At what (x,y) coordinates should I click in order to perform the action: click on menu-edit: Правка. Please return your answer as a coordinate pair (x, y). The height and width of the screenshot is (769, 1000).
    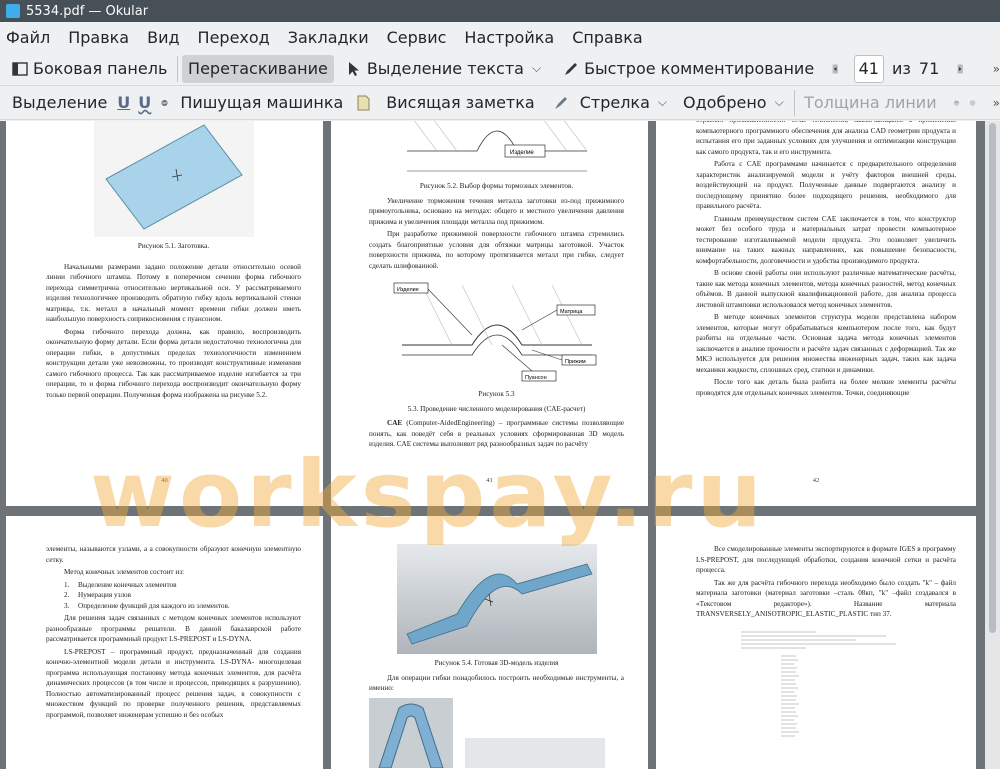
    Looking at the image, I should click on (98, 37).